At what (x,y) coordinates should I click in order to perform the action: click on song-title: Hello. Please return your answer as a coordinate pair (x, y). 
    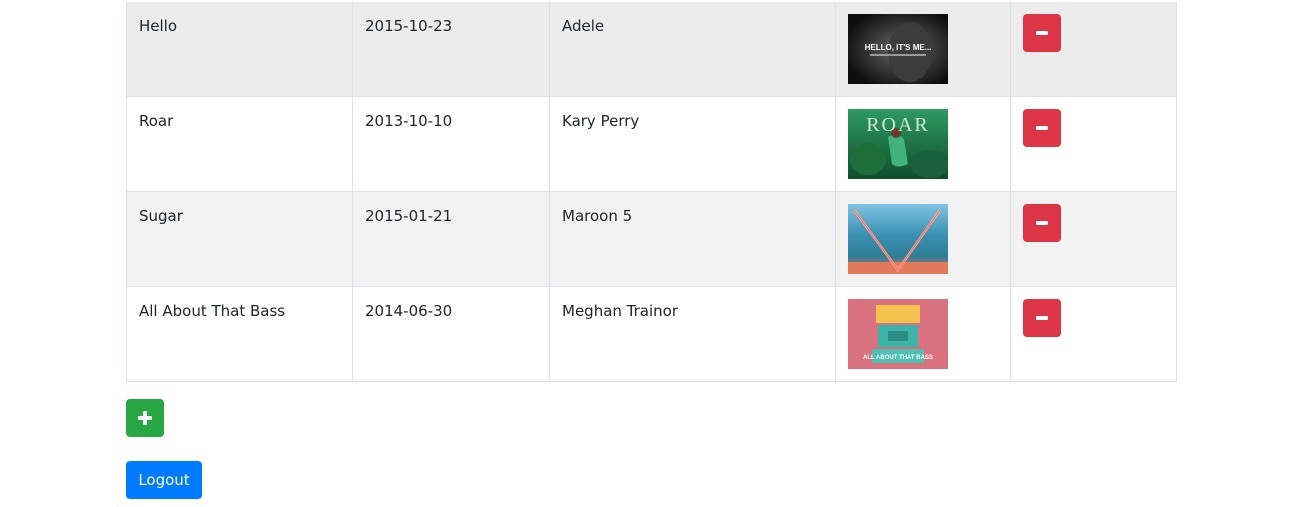
    Looking at the image, I should click on (239, 49).